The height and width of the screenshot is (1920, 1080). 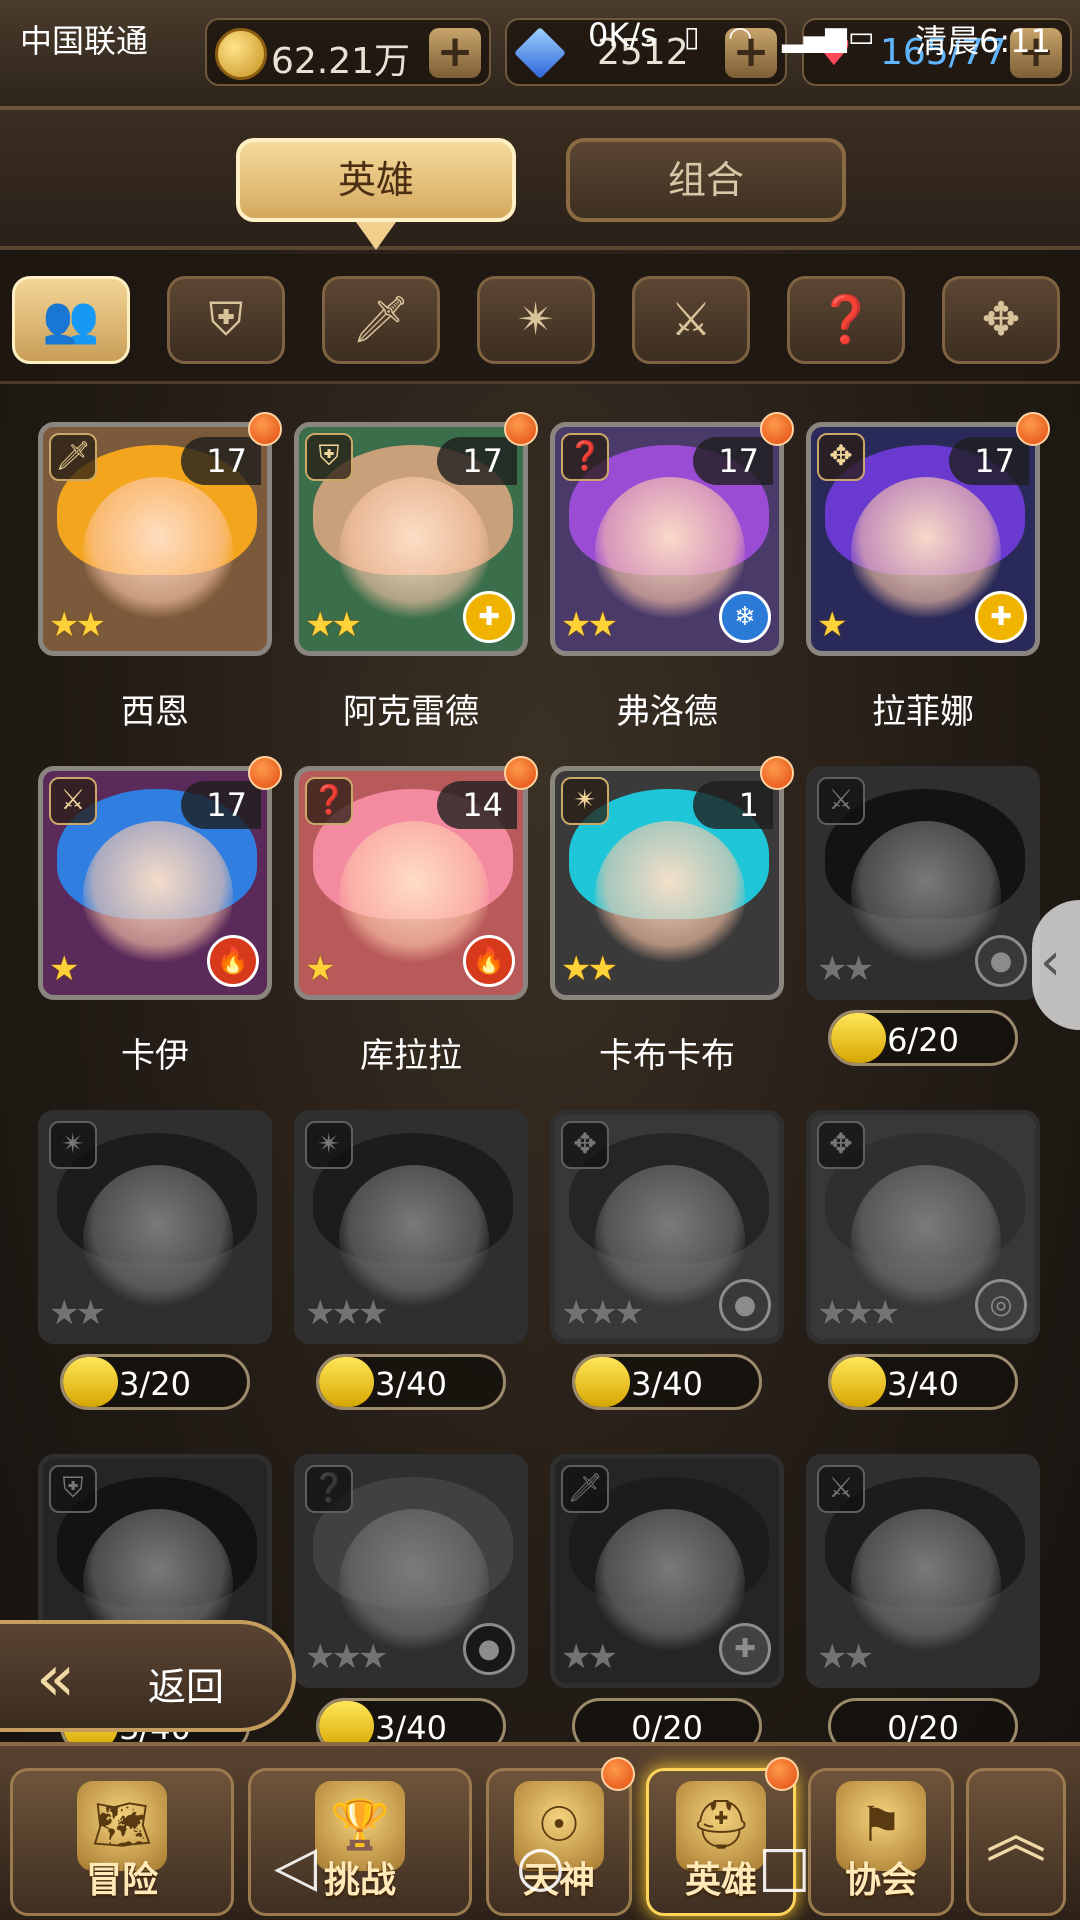 I want to click on hero-name: 拉菲娜, so click(x=923, y=712).